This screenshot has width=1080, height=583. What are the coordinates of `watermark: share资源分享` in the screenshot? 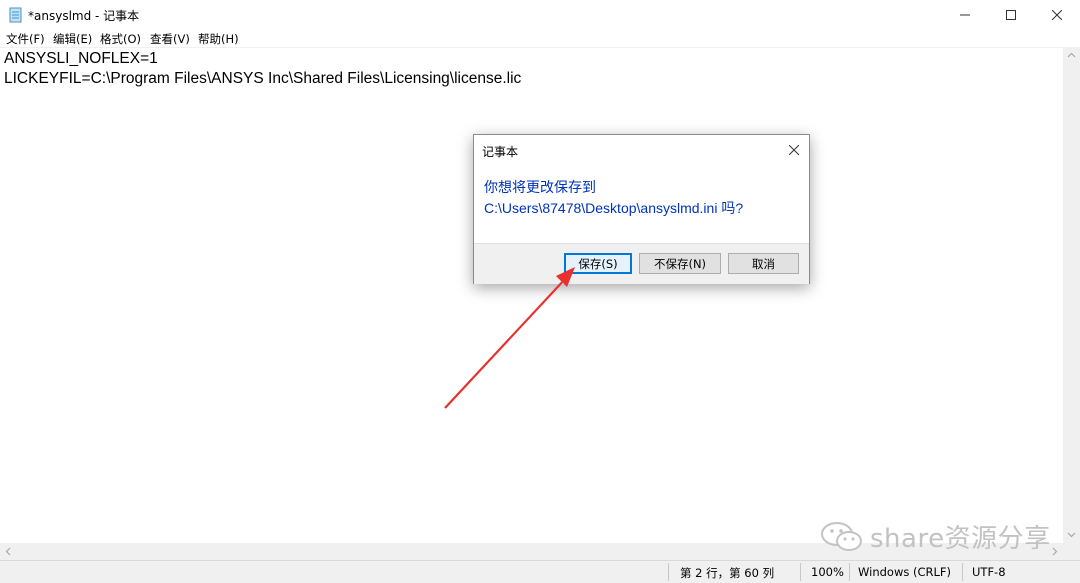 It's located at (935, 536).